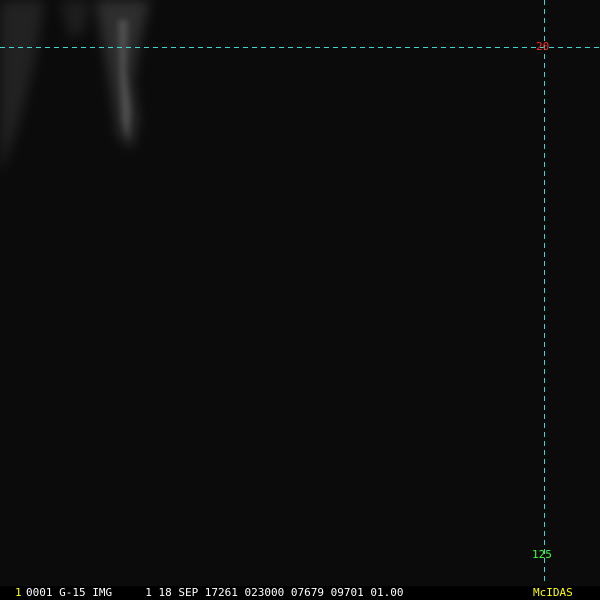  I want to click on longitude-label: 125, so click(542, 554).